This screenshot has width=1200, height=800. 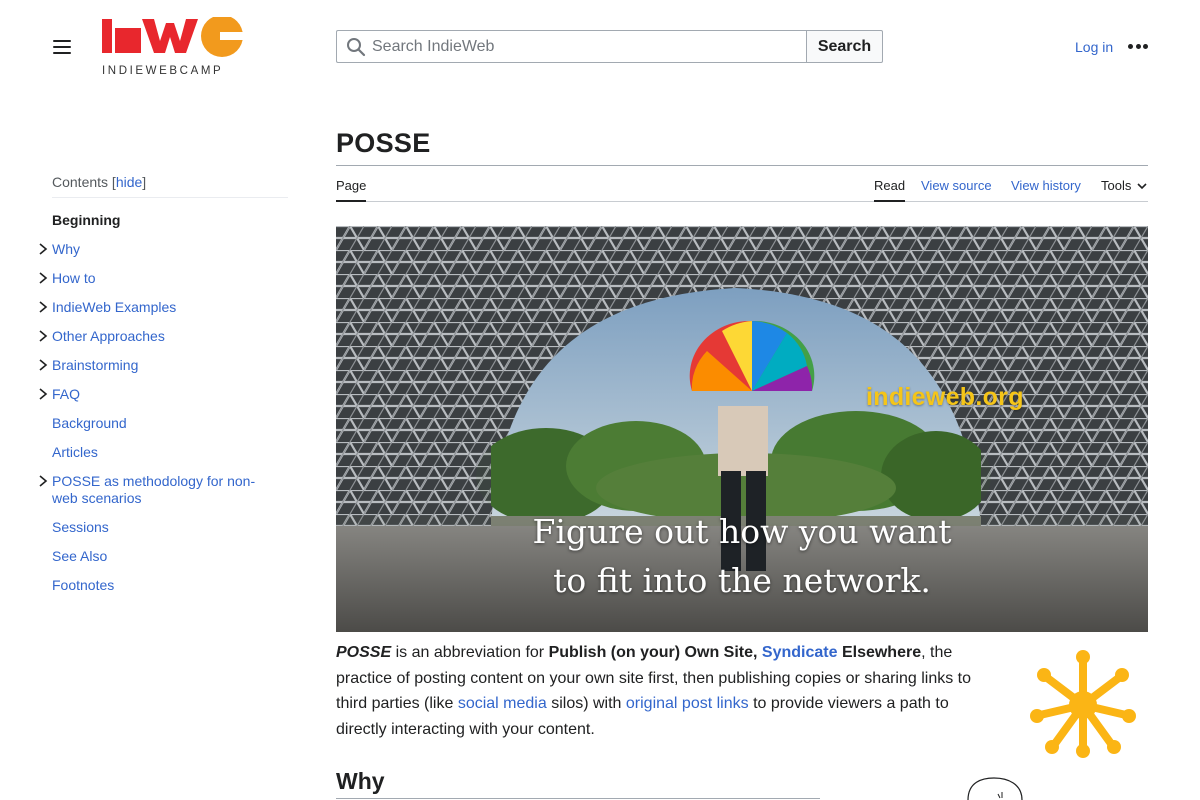 I want to click on toc-item: FAQ, so click(x=155, y=394).